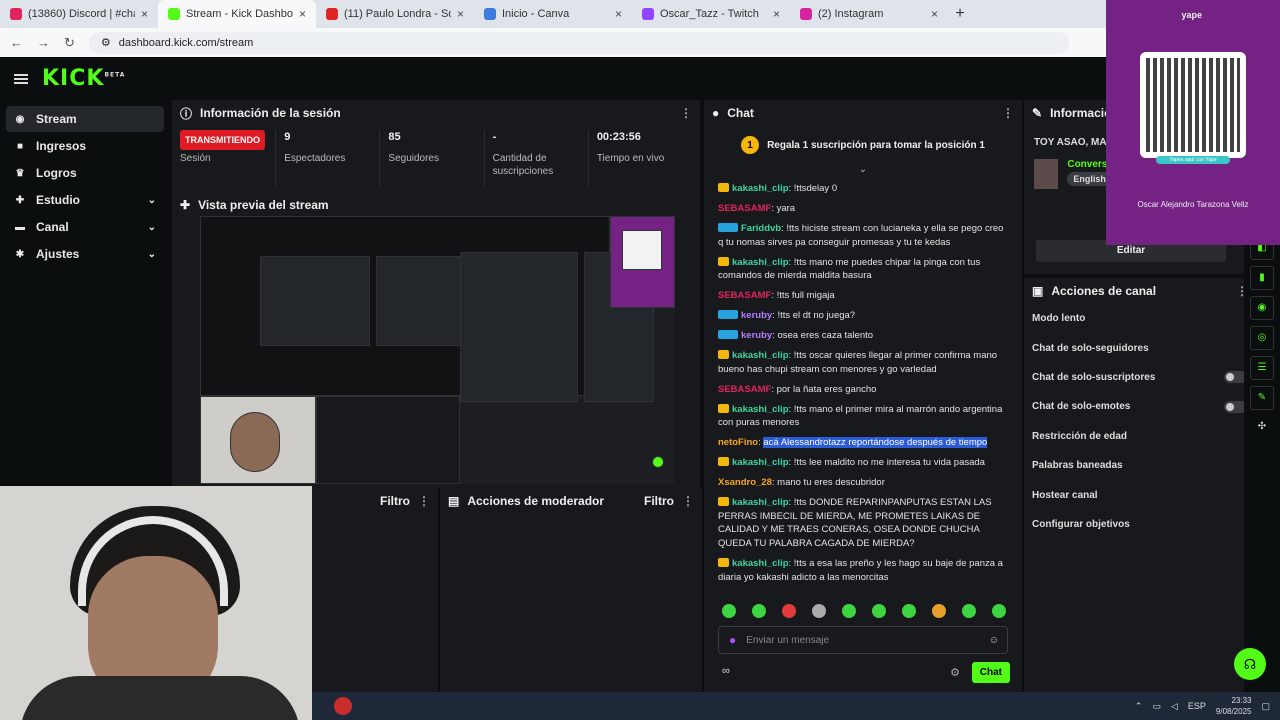 The height and width of the screenshot is (720, 1280). Describe the element at coordinates (761, 228) in the screenshot. I see `chat-username: Fariddvb` at that location.